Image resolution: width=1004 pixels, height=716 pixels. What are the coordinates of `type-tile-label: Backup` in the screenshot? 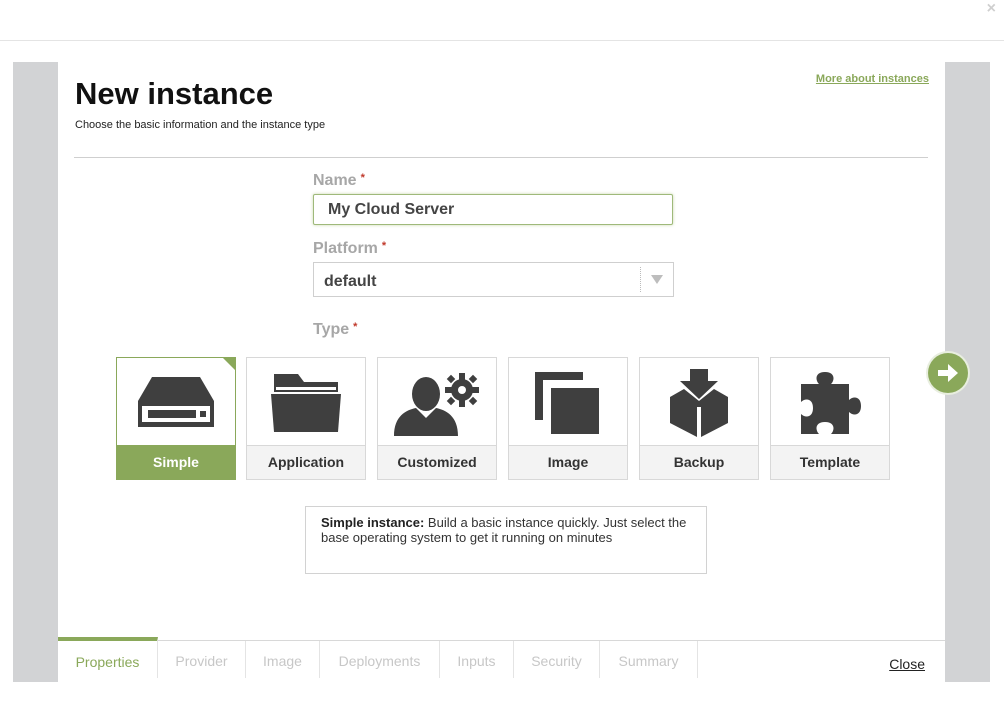 It's located at (699, 462).